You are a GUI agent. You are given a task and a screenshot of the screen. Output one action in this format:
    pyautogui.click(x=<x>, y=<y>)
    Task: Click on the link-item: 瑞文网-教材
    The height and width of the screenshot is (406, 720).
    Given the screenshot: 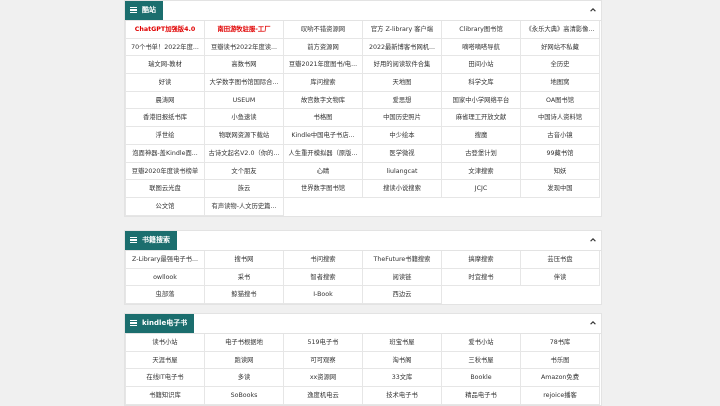 What is the action you would take?
    pyautogui.click(x=165, y=65)
    